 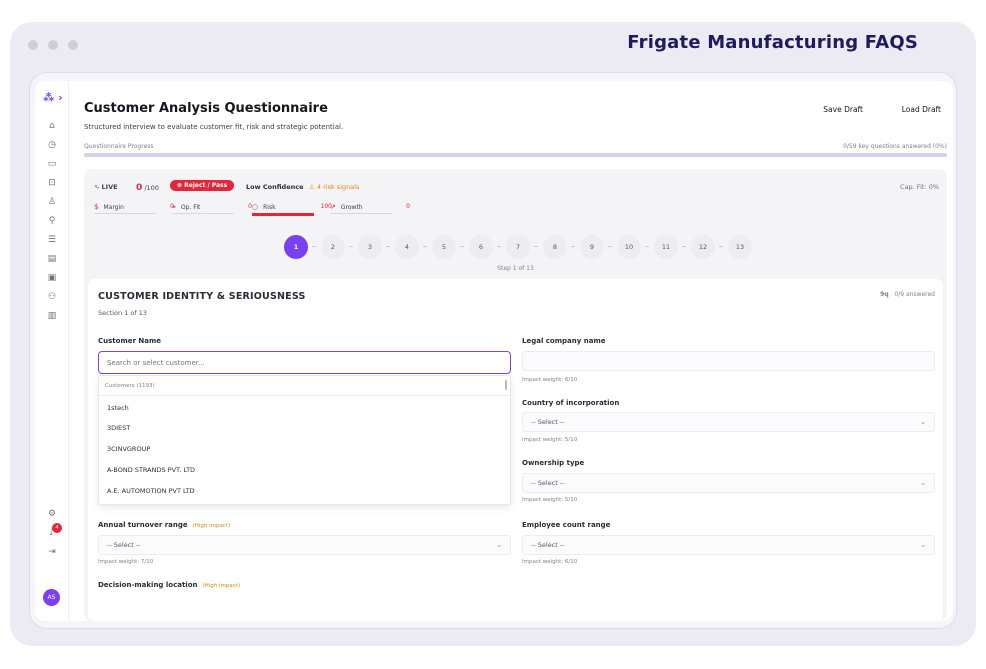 I want to click on document-icon: ▤, so click(x=52, y=259).